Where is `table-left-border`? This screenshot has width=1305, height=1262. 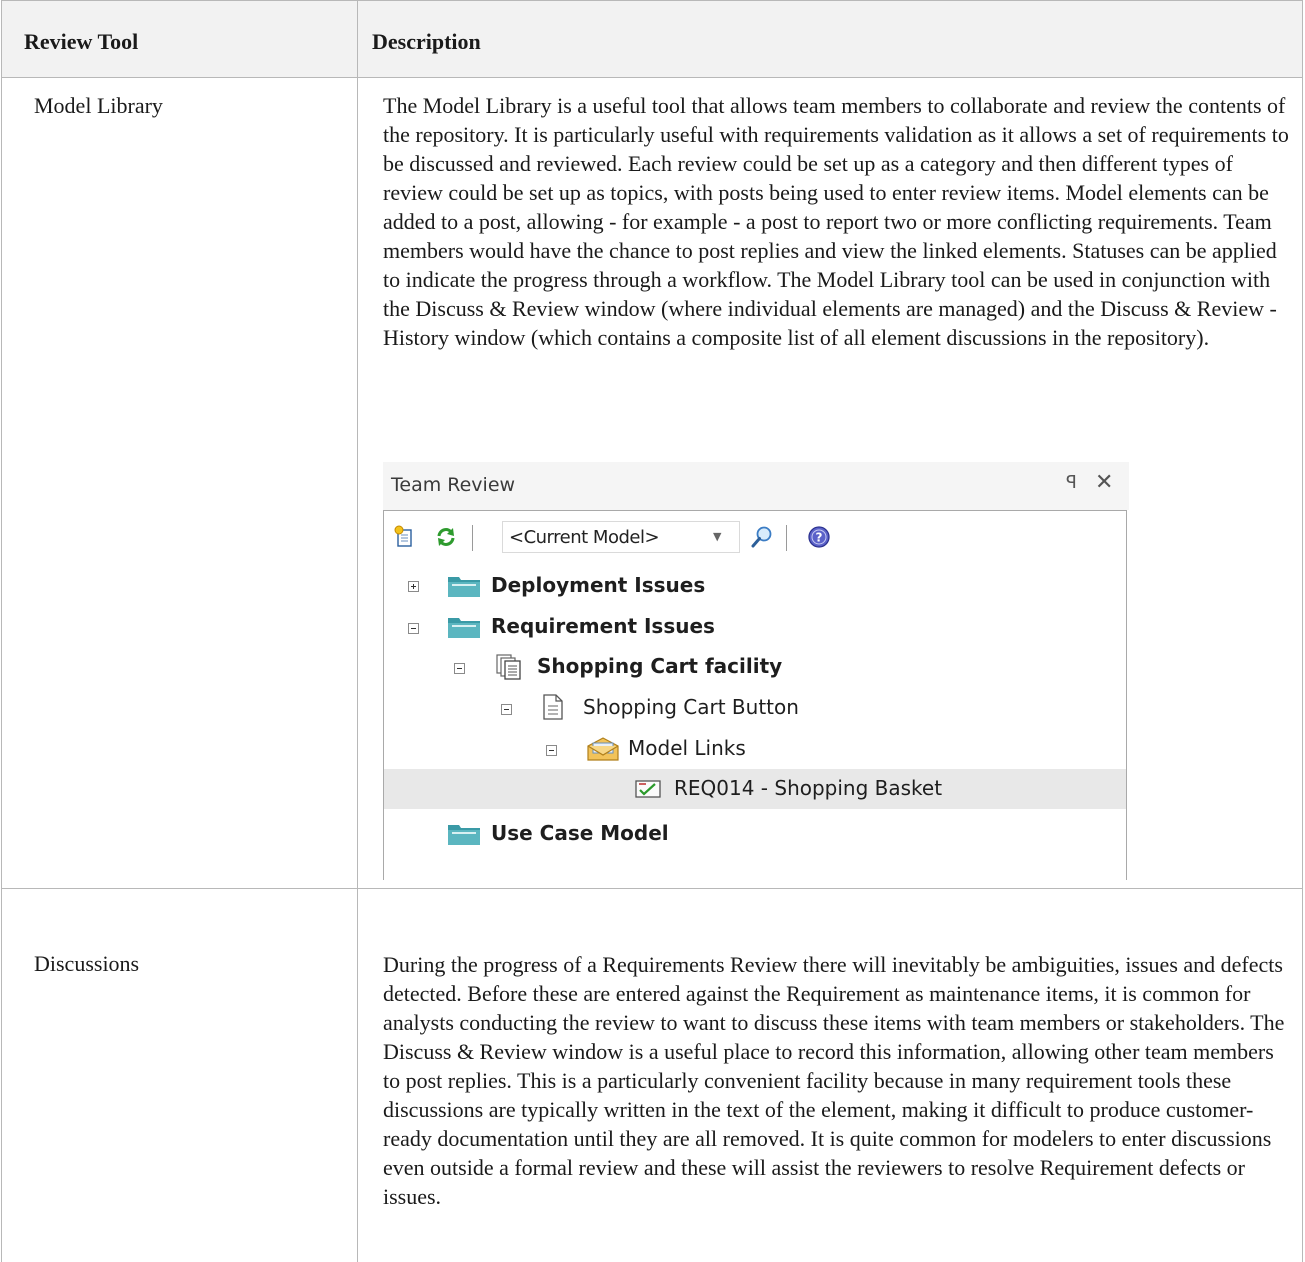 table-left-border is located at coordinates (1, 670).